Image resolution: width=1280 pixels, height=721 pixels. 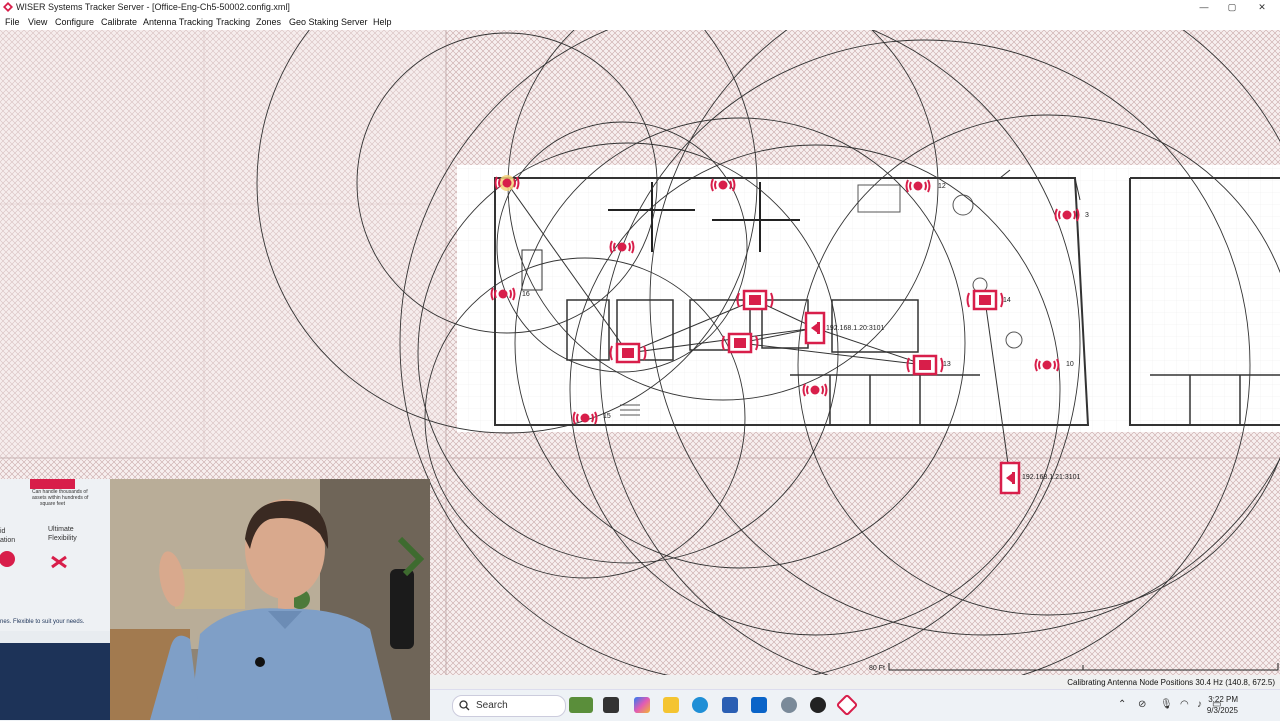 What do you see at coordinates (700, 705) in the screenshot?
I see `edge-icon` at bounding box center [700, 705].